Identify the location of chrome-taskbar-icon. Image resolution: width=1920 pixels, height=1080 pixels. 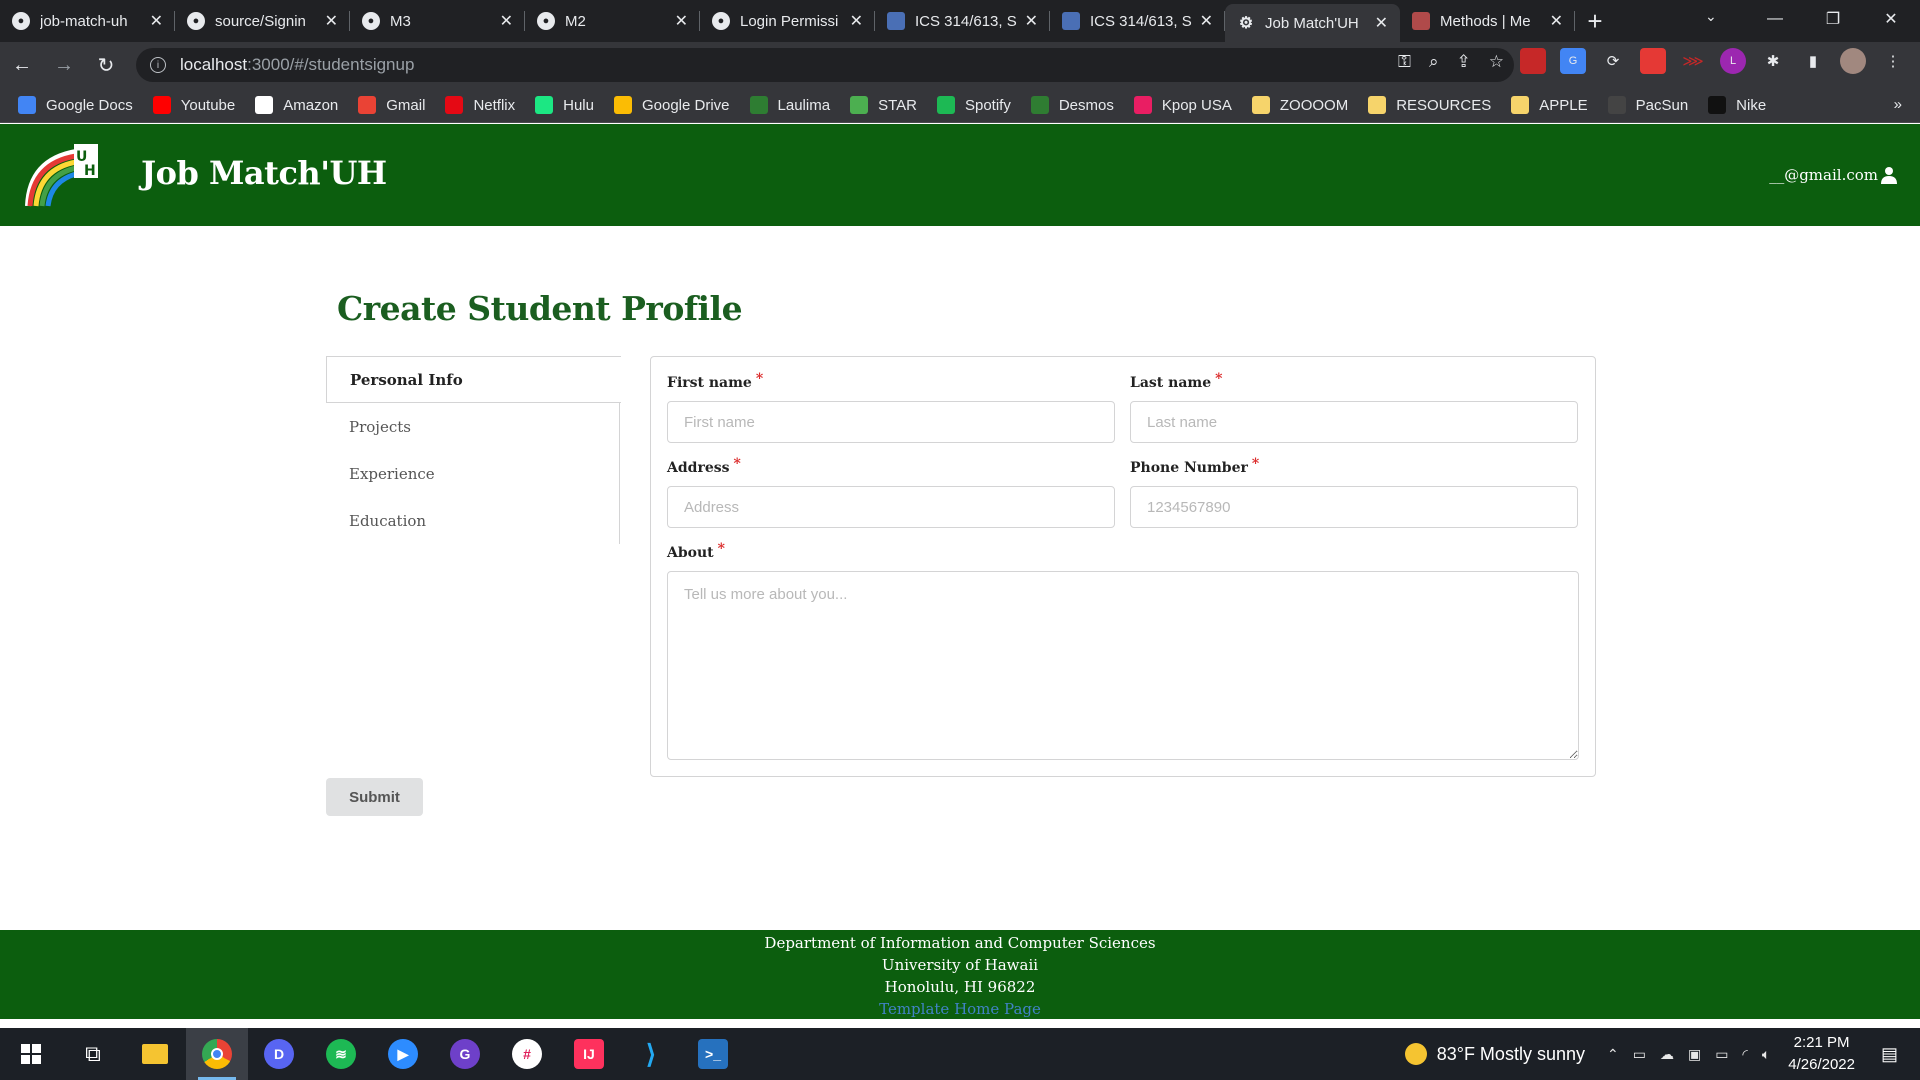
(217, 1054).